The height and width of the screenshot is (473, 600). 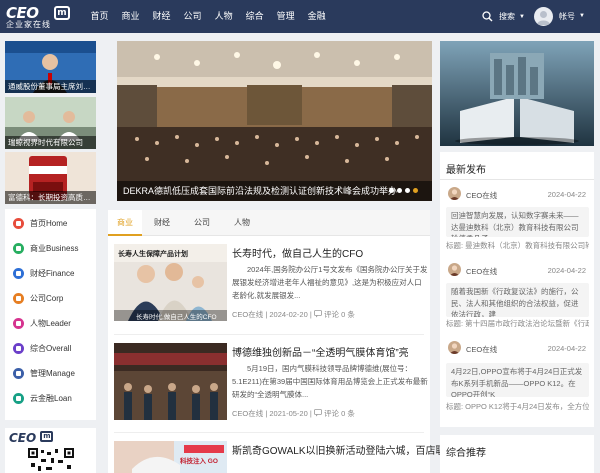 I want to click on article-thumbnail: 科技注入 GO, so click(x=170, y=457).